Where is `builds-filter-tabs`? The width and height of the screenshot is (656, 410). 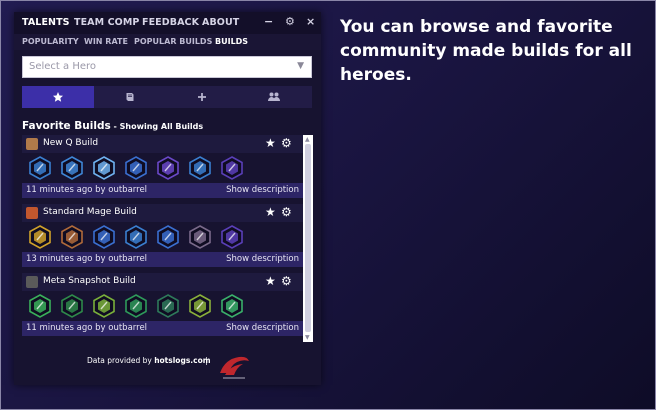 builds-filter-tabs is located at coordinates (167, 97).